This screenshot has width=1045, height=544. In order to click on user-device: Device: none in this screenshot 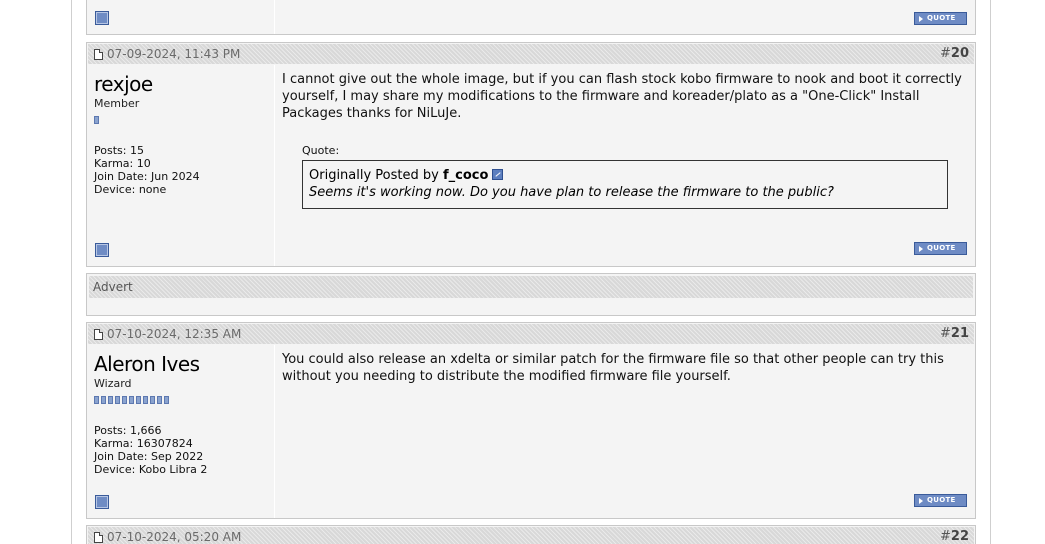, I will do `click(130, 189)`.